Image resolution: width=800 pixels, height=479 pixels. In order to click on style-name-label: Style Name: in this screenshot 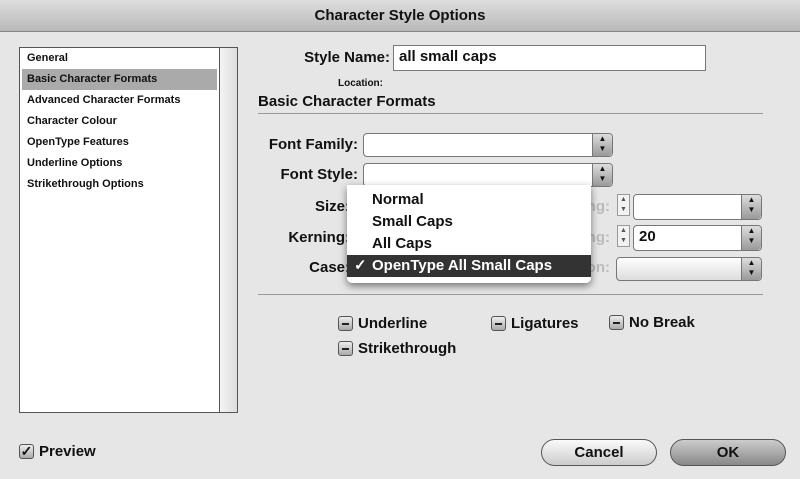, I will do `click(347, 57)`.